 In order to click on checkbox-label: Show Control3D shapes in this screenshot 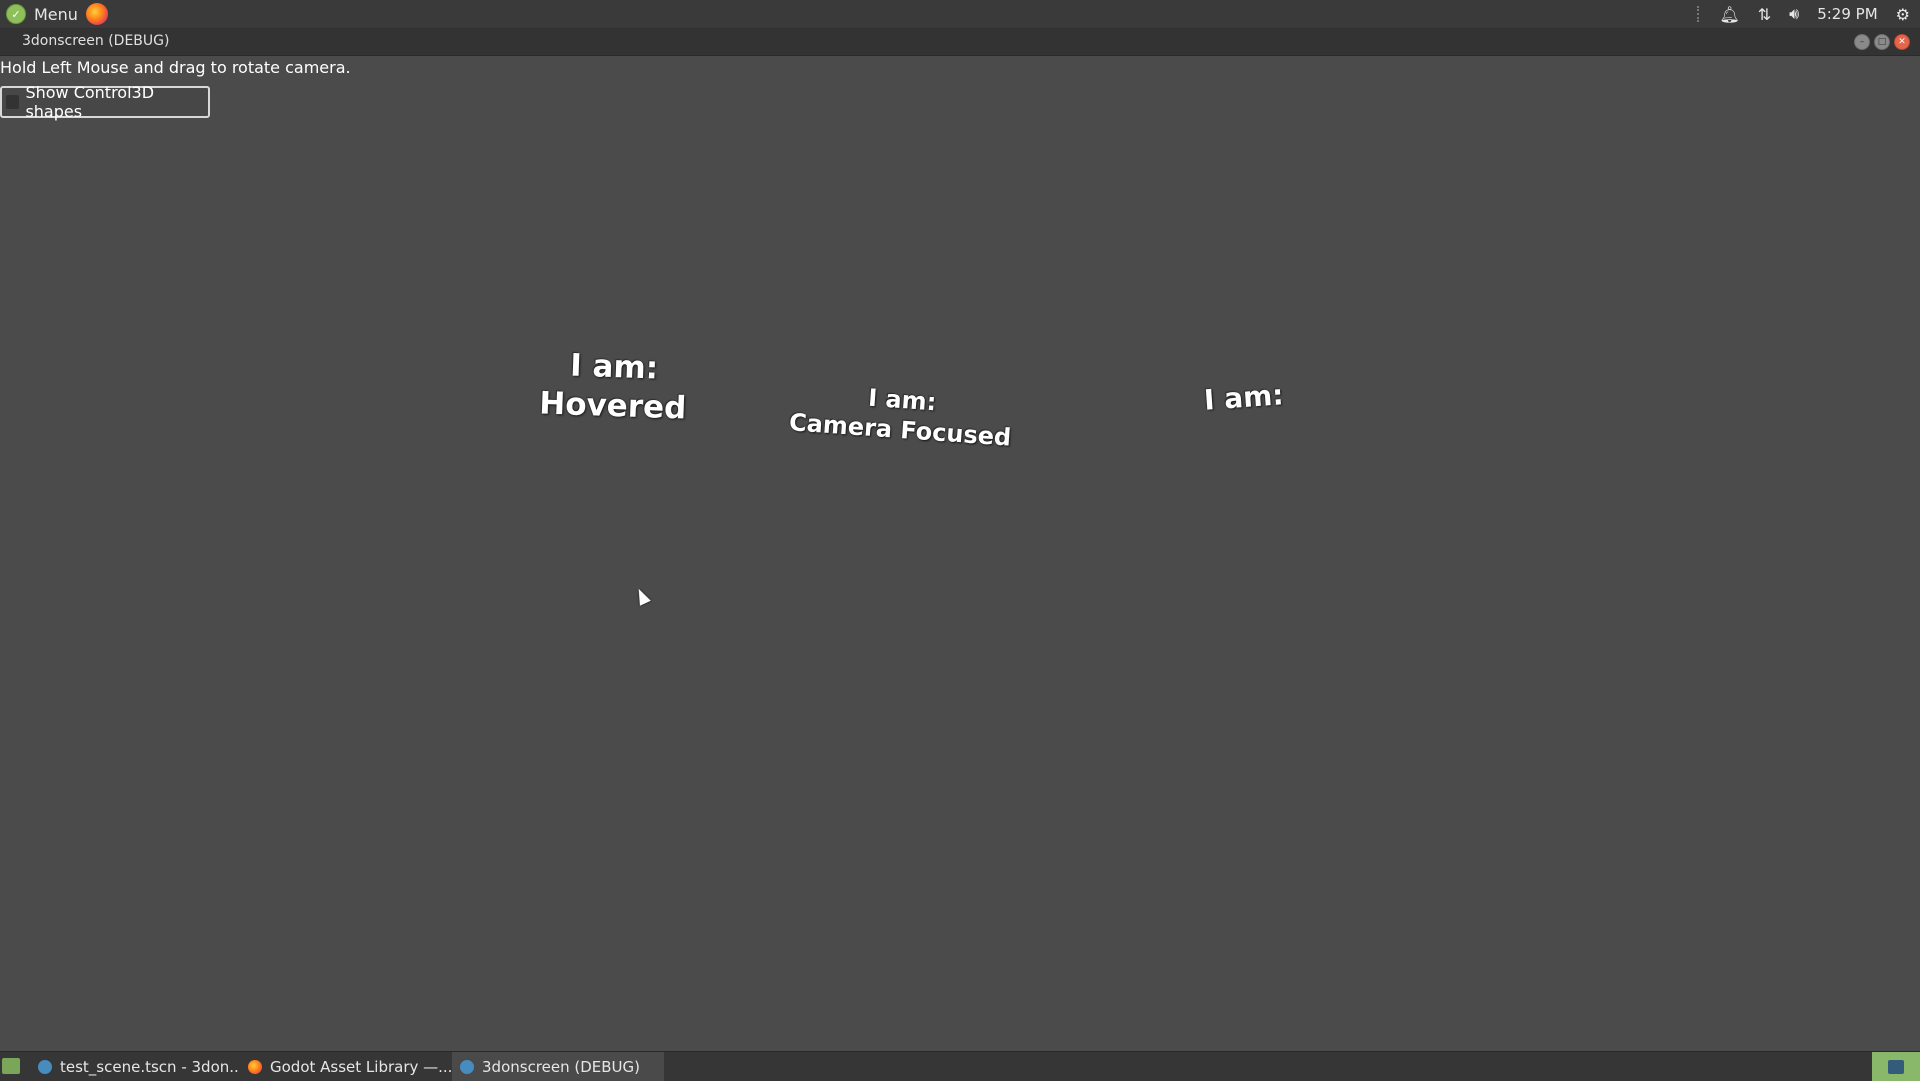, I will do `click(90, 102)`.